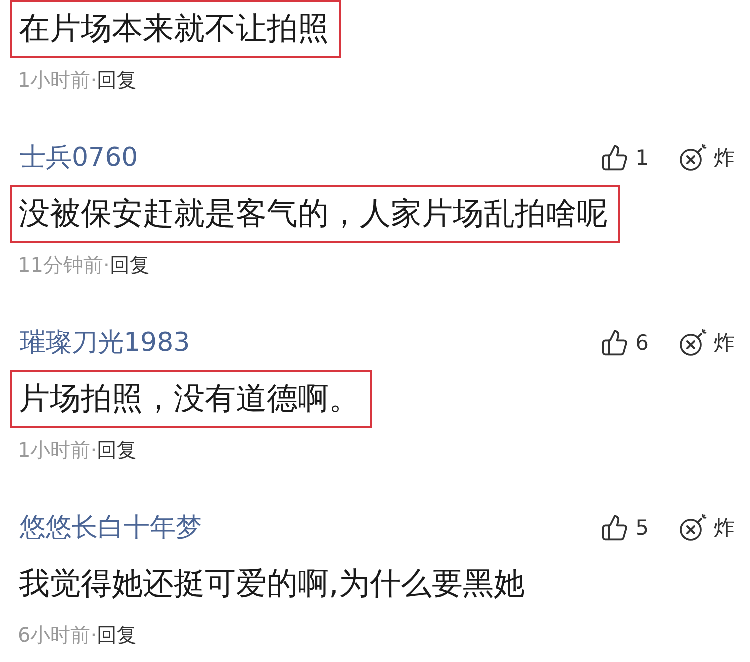  Describe the element at coordinates (191, 399) in the screenshot. I see `highlighted-comment-text: 片场拍照，没有道德啊。` at that location.